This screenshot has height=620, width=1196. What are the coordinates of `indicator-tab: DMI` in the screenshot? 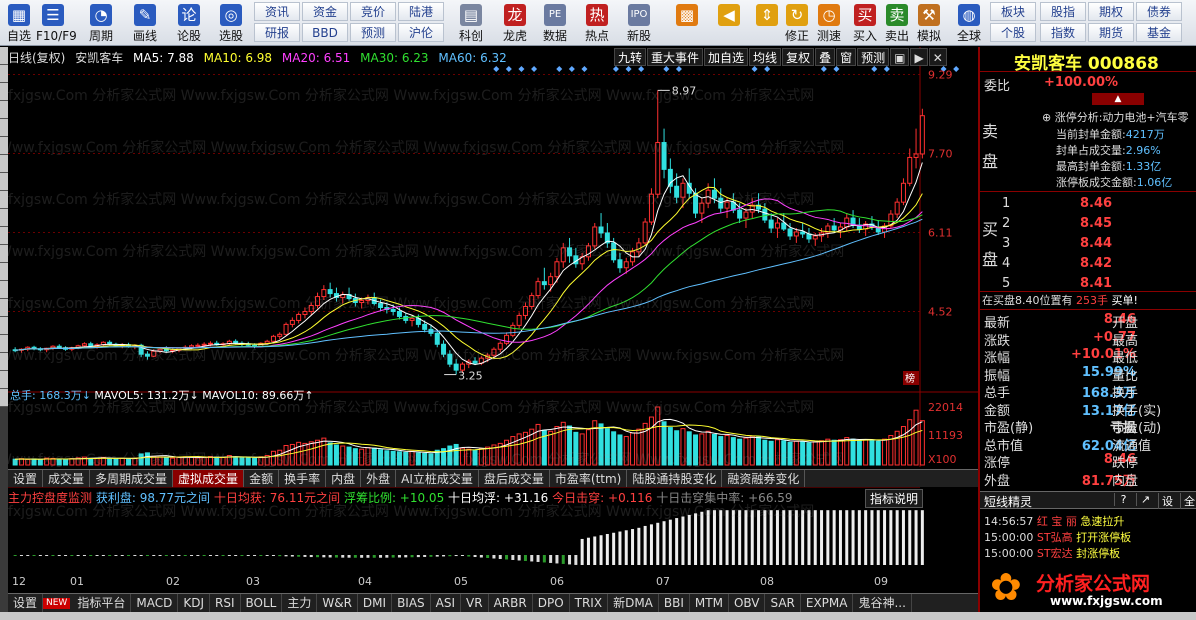 It's located at (375, 603).